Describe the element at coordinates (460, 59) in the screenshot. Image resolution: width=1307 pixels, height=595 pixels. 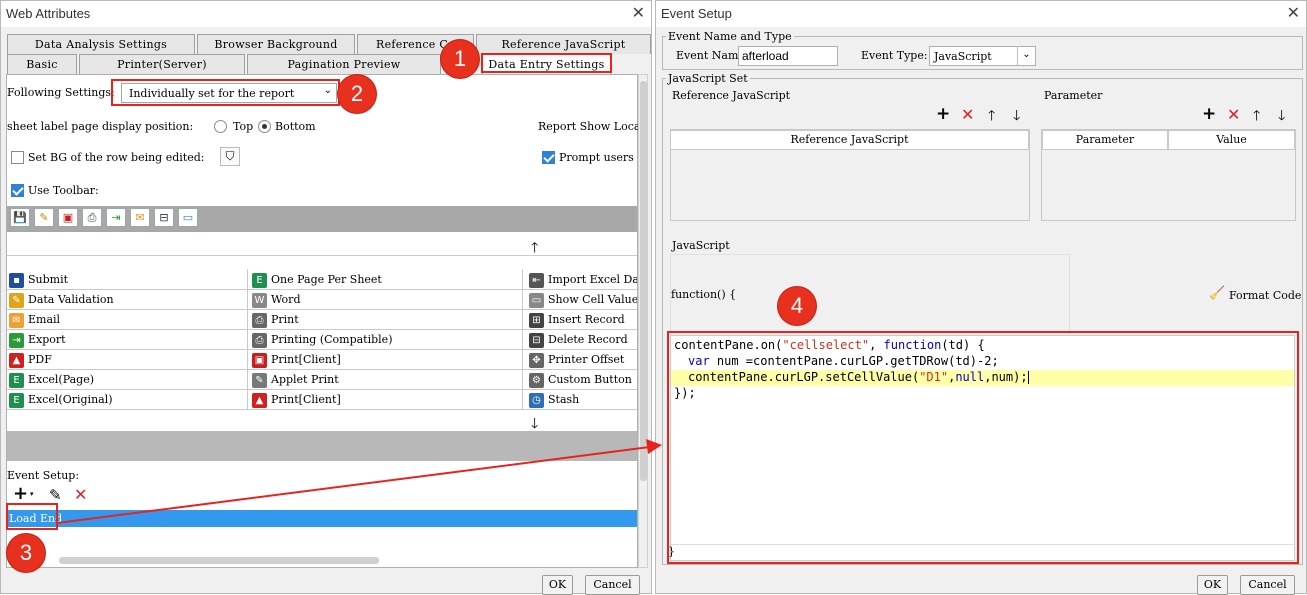
I see `badge-1: 1` at that location.